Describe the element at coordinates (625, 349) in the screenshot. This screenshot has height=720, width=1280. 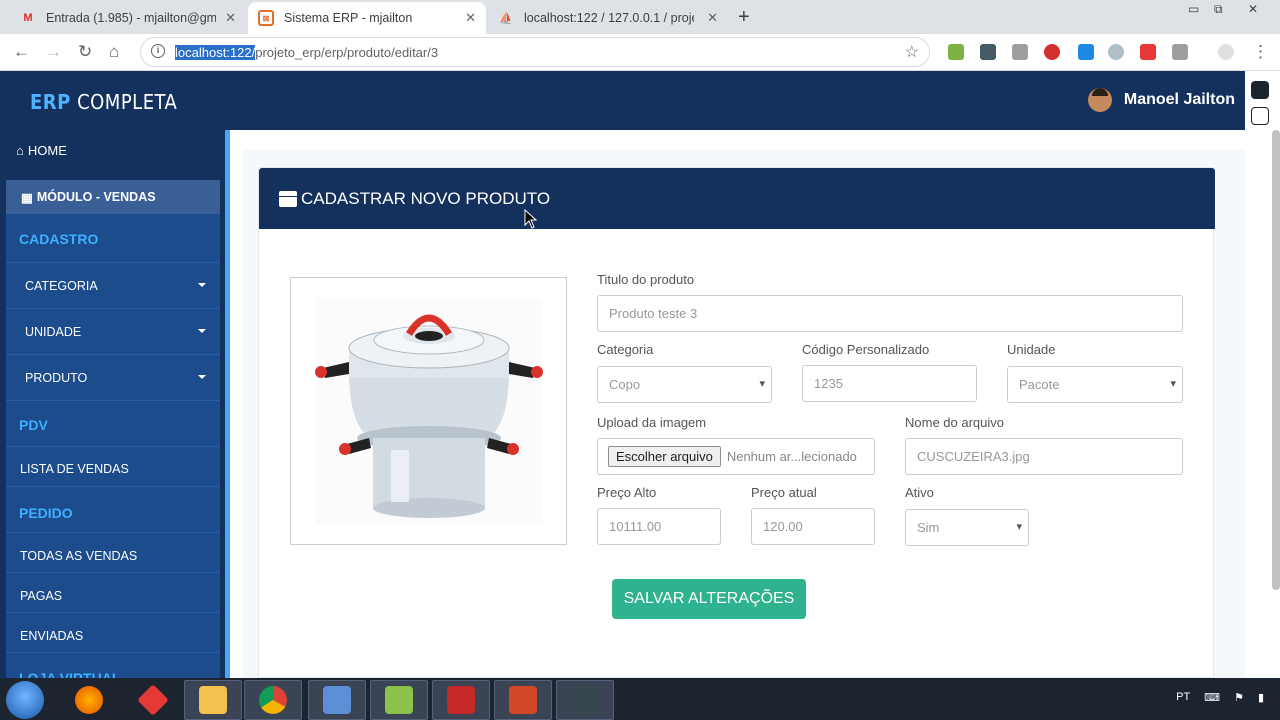
I see `categoria-label: Categoria` at that location.